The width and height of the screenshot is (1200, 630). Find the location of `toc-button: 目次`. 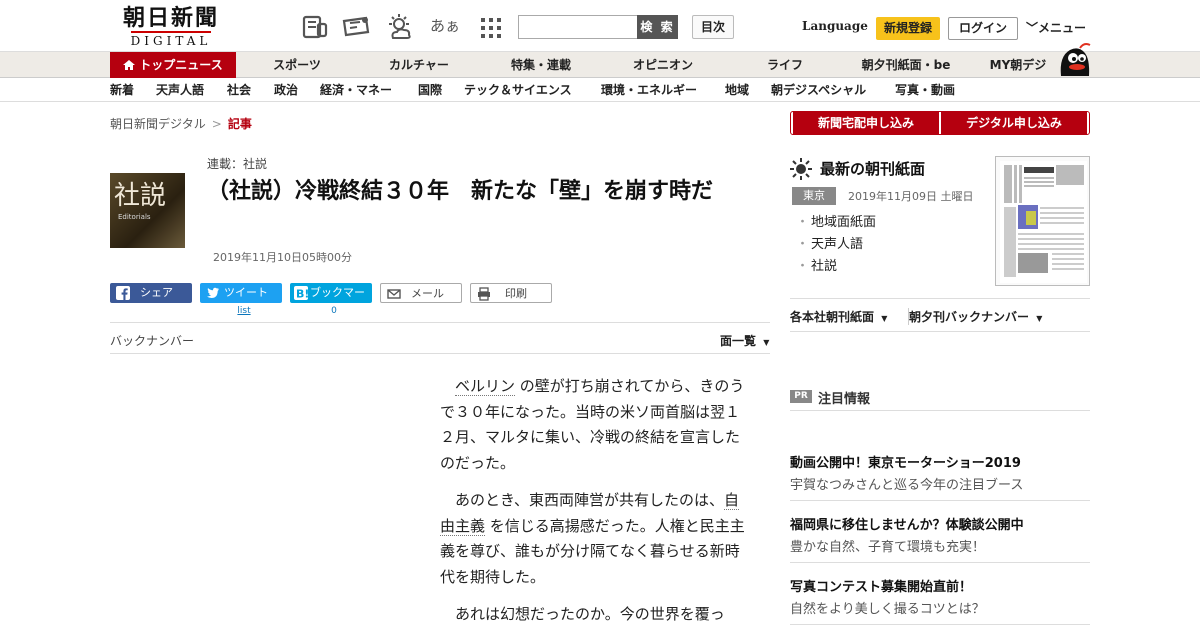

toc-button: 目次 is located at coordinates (713, 27).